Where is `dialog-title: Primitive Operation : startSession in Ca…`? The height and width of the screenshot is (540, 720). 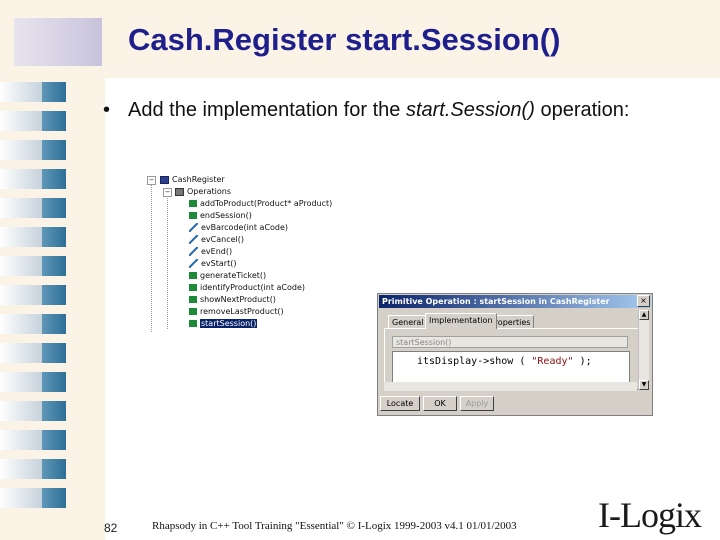
dialog-title: Primitive Operation : startSession in Ca… is located at coordinates (496, 301).